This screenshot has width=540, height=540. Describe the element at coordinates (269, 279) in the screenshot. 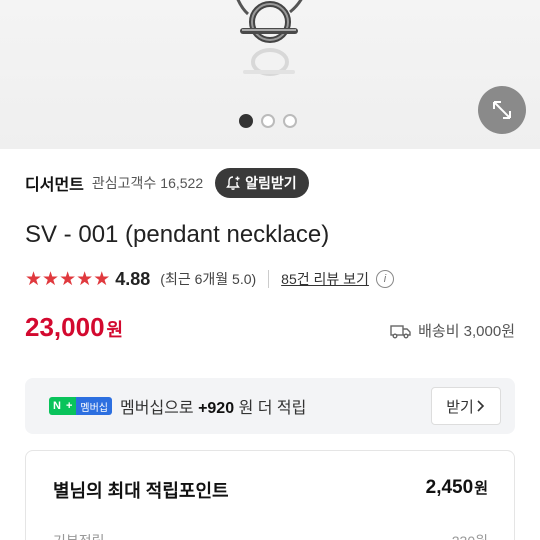

I see `divider` at that location.